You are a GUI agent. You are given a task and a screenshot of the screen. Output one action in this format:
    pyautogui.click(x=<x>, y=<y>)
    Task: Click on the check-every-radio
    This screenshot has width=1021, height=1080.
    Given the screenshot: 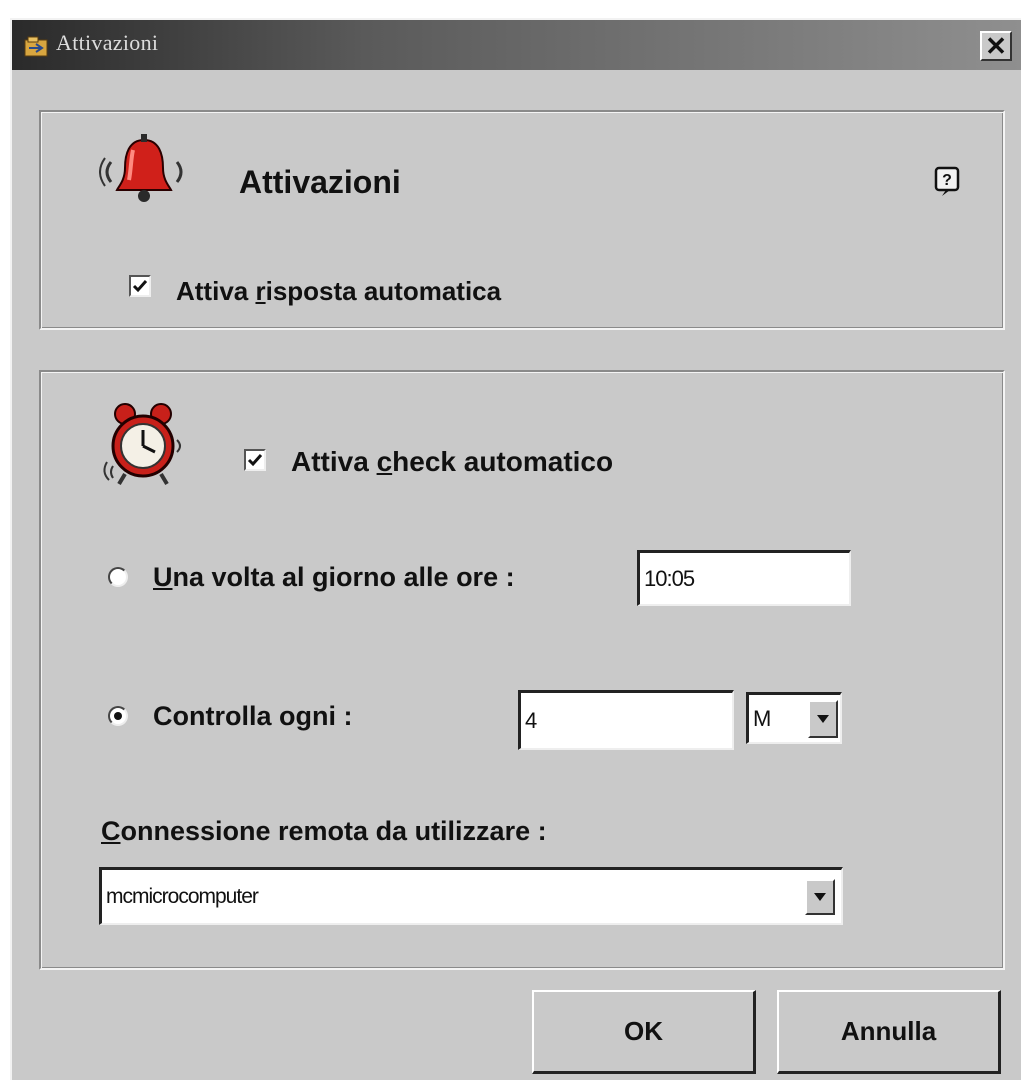 What is the action you would take?
    pyautogui.click(x=118, y=716)
    